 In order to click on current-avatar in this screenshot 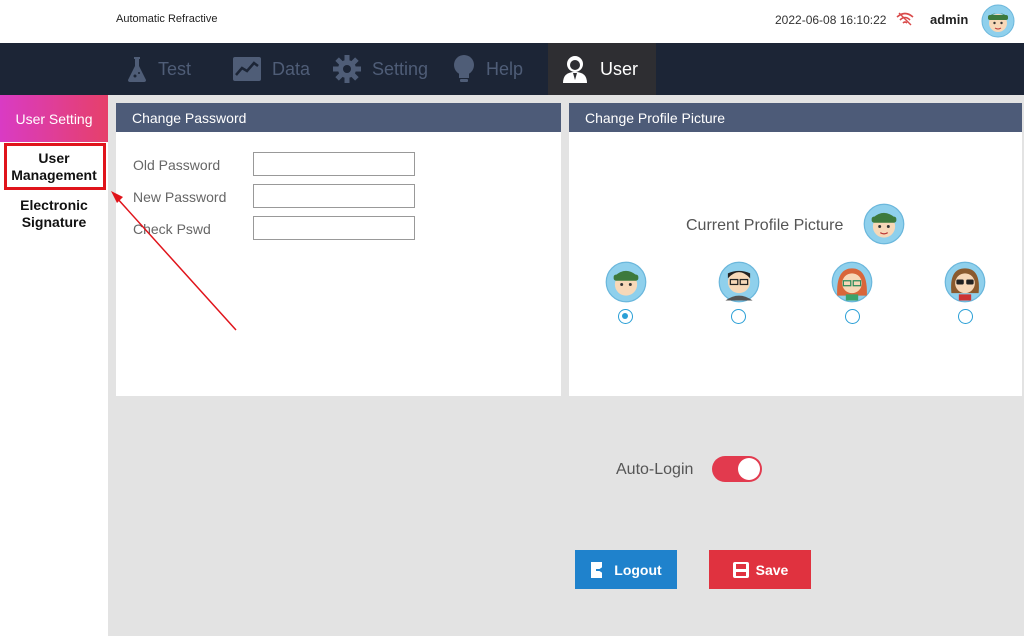, I will do `click(884, 224)`.